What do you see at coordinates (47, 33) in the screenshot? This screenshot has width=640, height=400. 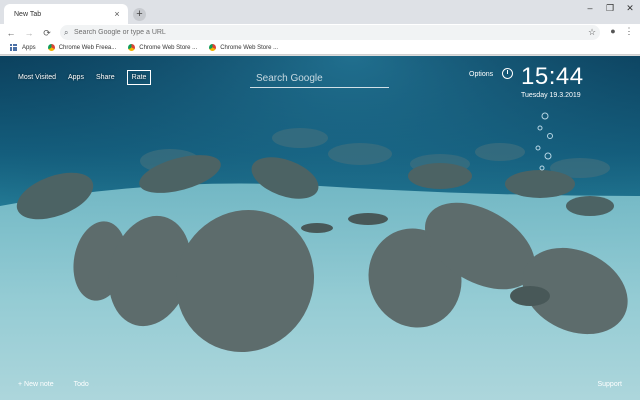 I see `reload-icon: ⟳` at bounding box center [47, 33].